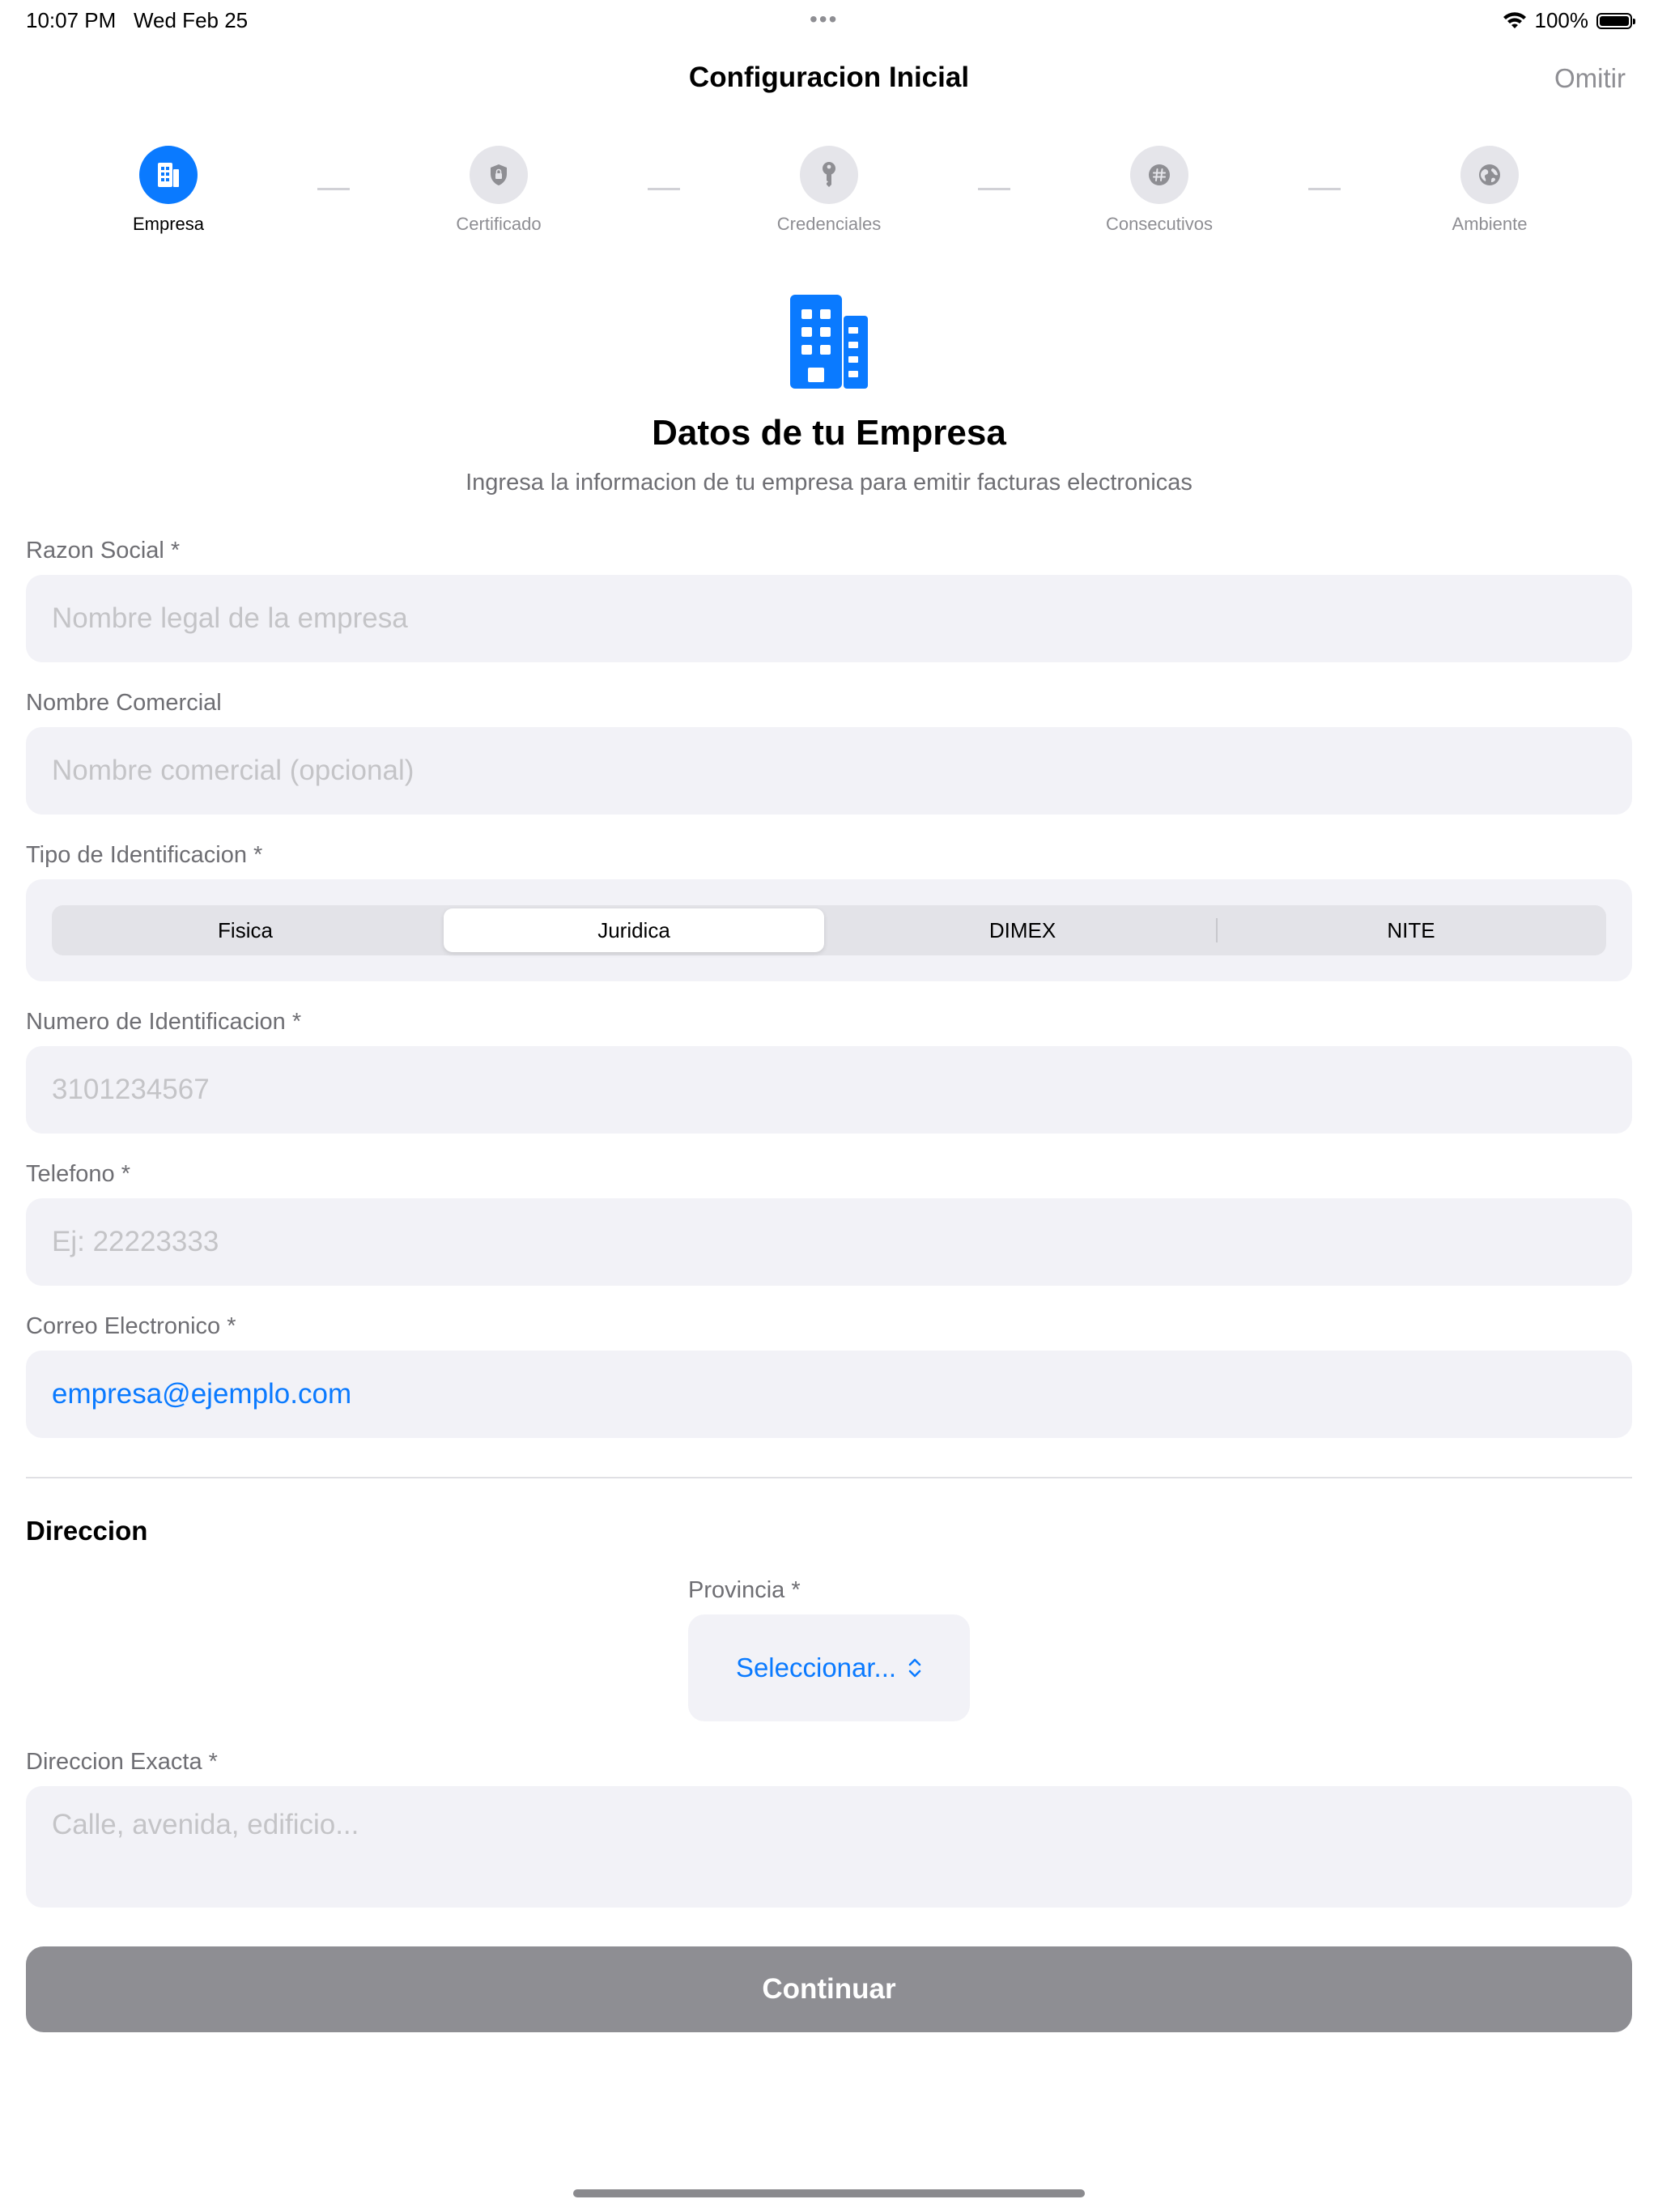 This screenshot has height=2212, width=1658. I want to click on status-indicators: 100%, so click(1569, 21).